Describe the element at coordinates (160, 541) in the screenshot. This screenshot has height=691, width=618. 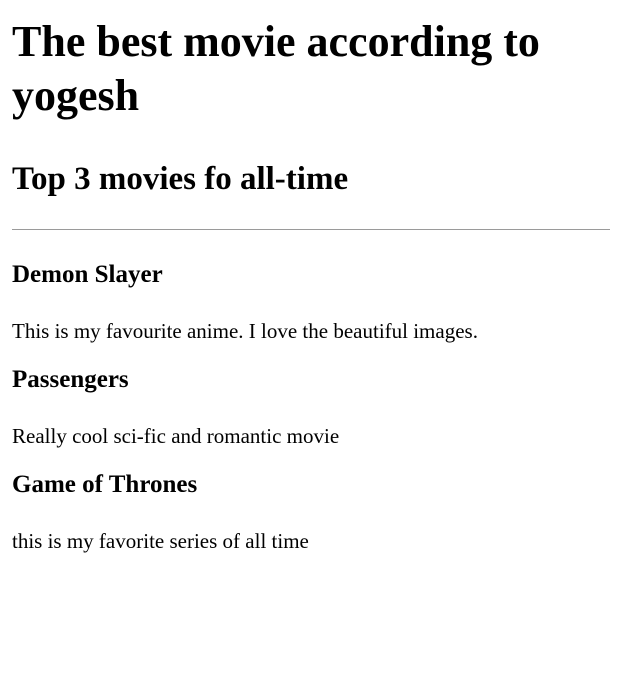
I see `movie-description: this is my favorite series of all time` at that location.